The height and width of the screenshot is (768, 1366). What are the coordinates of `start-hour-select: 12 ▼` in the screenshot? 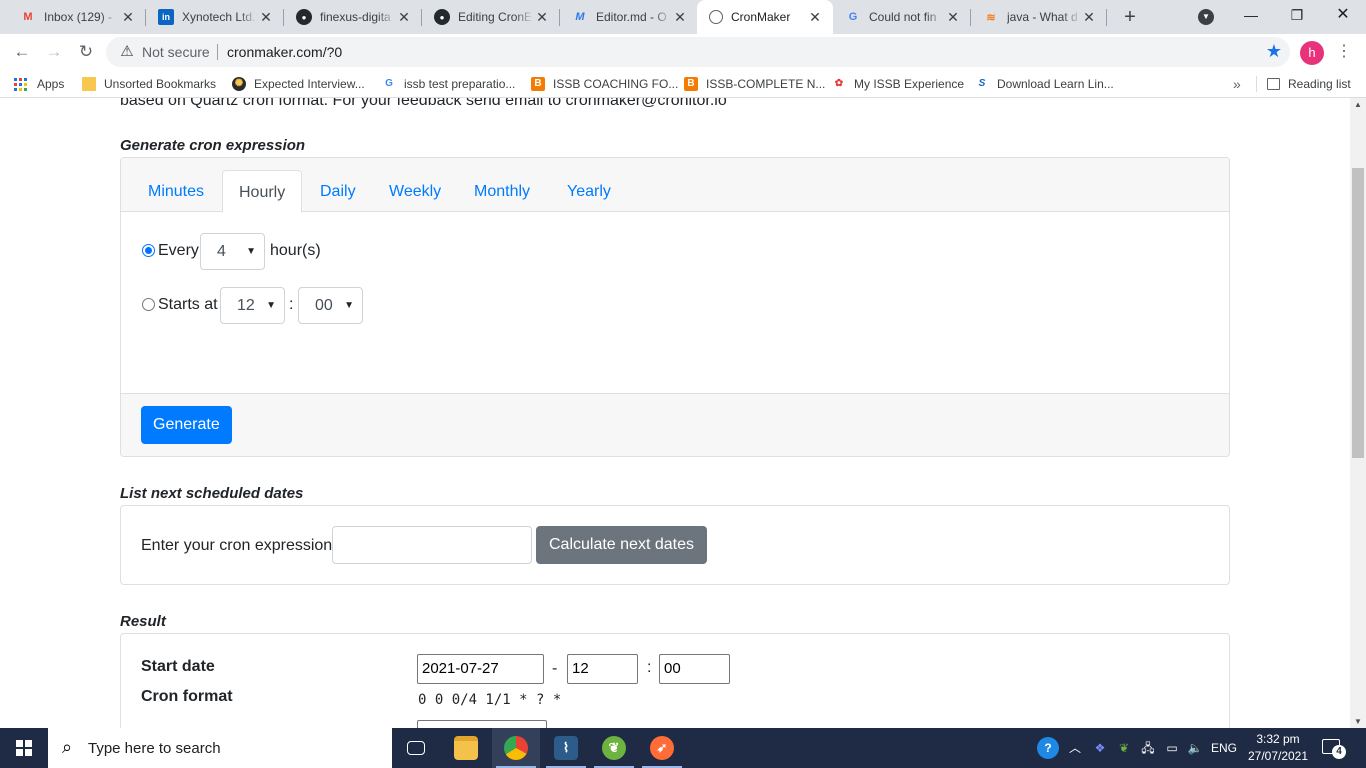 It's located at (252, 305).